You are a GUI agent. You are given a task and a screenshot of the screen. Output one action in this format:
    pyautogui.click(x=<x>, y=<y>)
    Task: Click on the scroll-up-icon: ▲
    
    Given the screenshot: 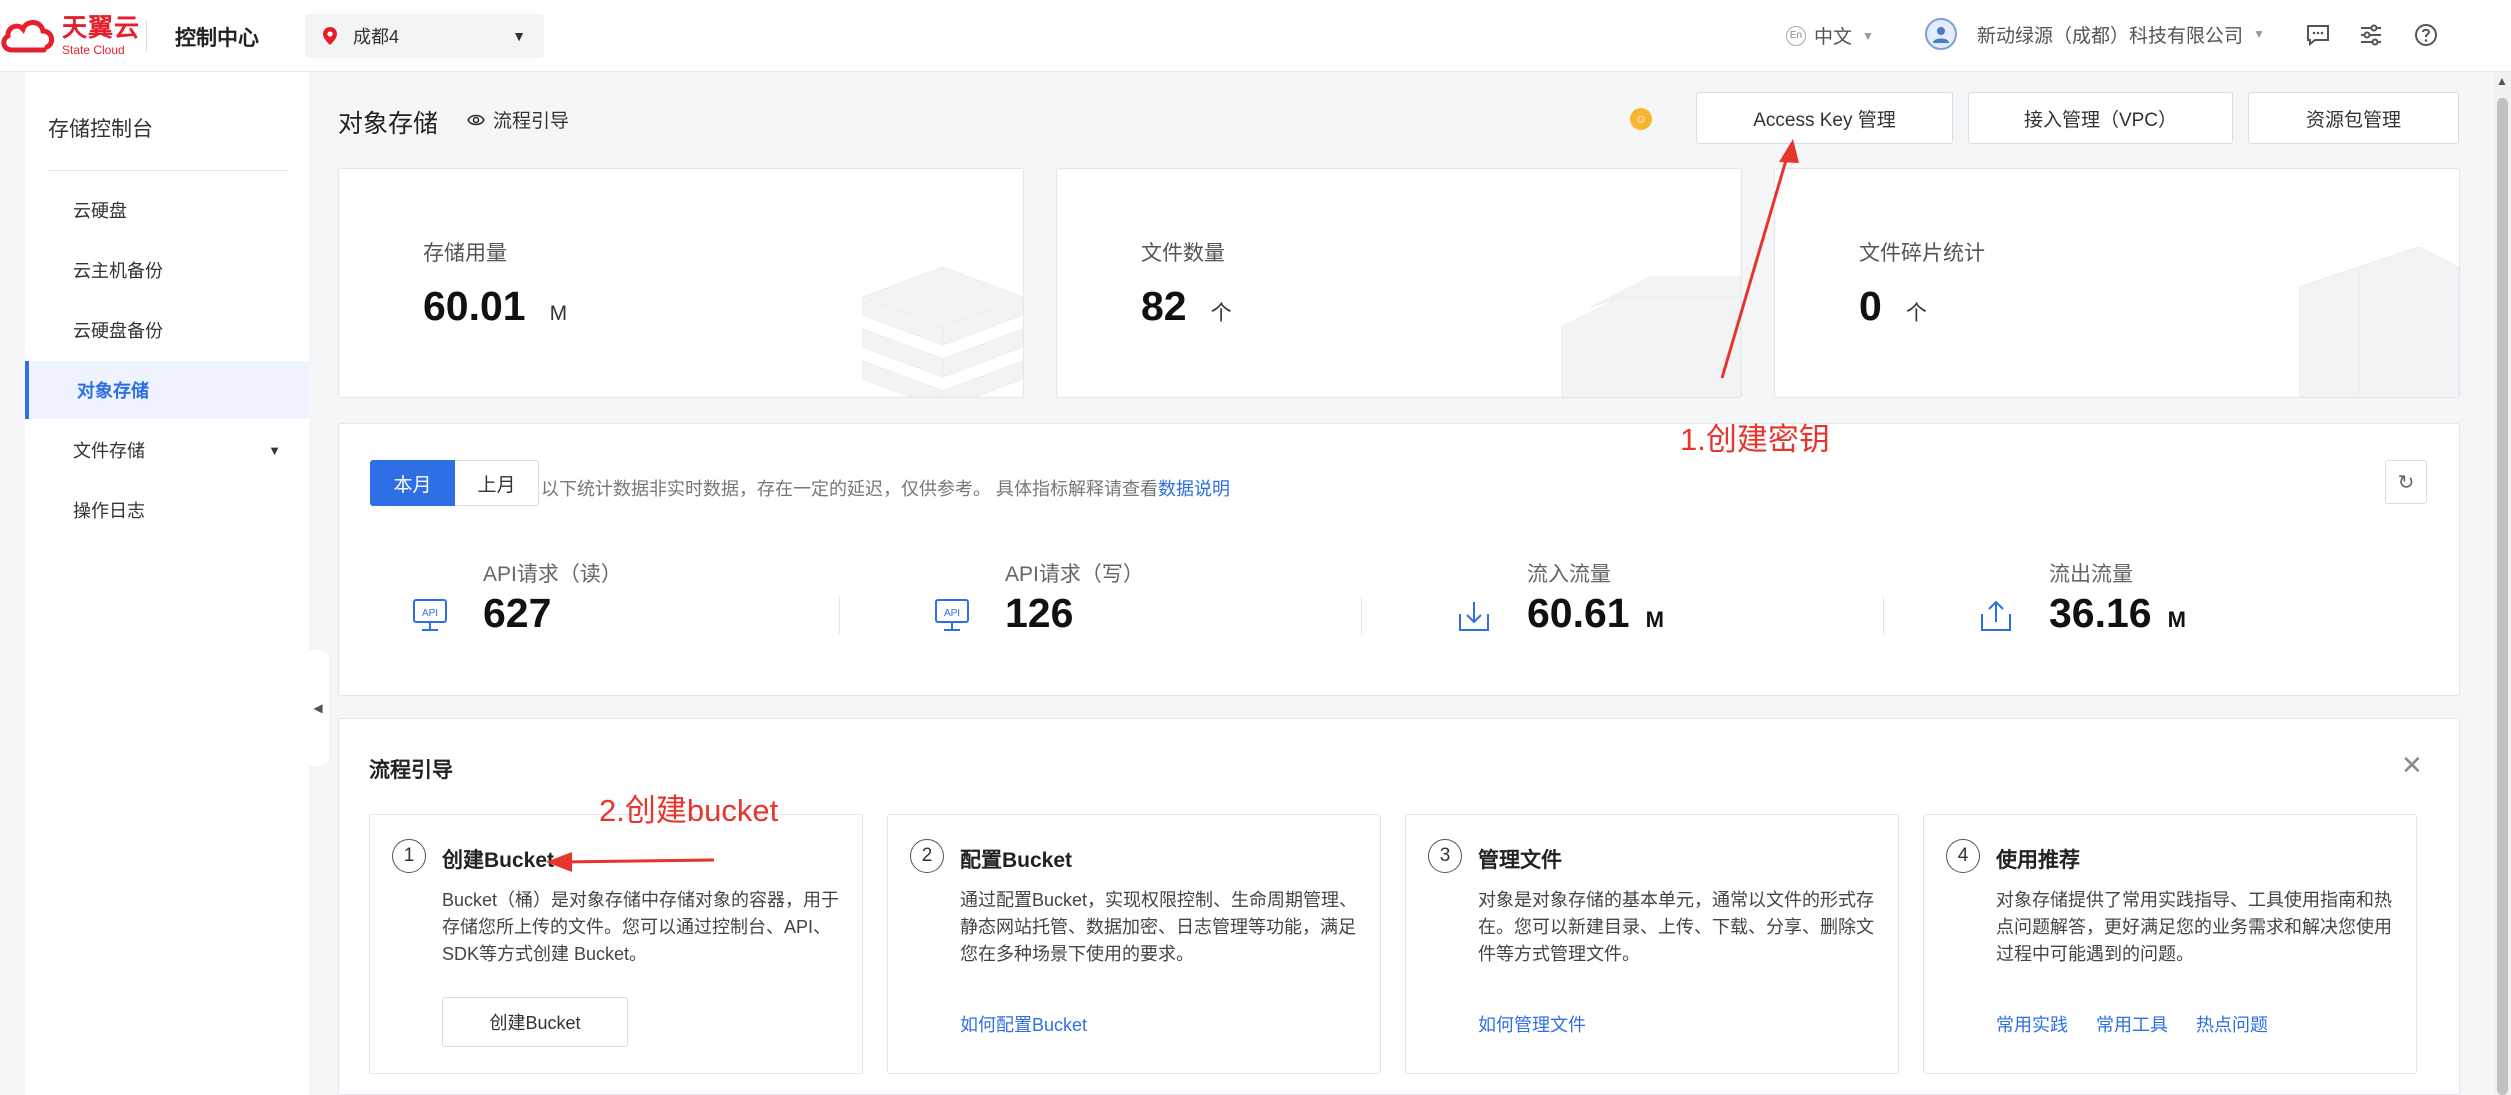 What is the action you would take?
    pyautogui.click(x=2502, y=81)
    